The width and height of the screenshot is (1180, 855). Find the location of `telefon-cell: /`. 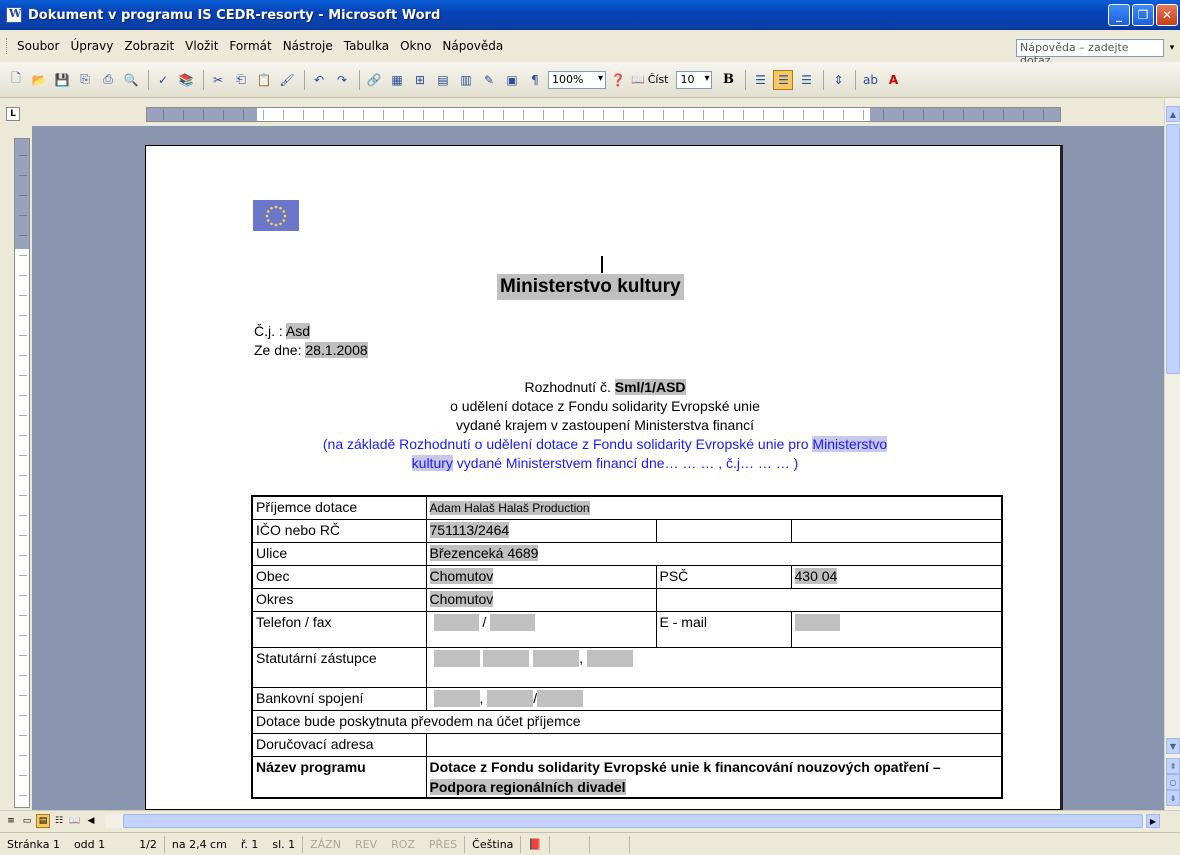

telefon-cell: / is located at coordinates (541, 629).